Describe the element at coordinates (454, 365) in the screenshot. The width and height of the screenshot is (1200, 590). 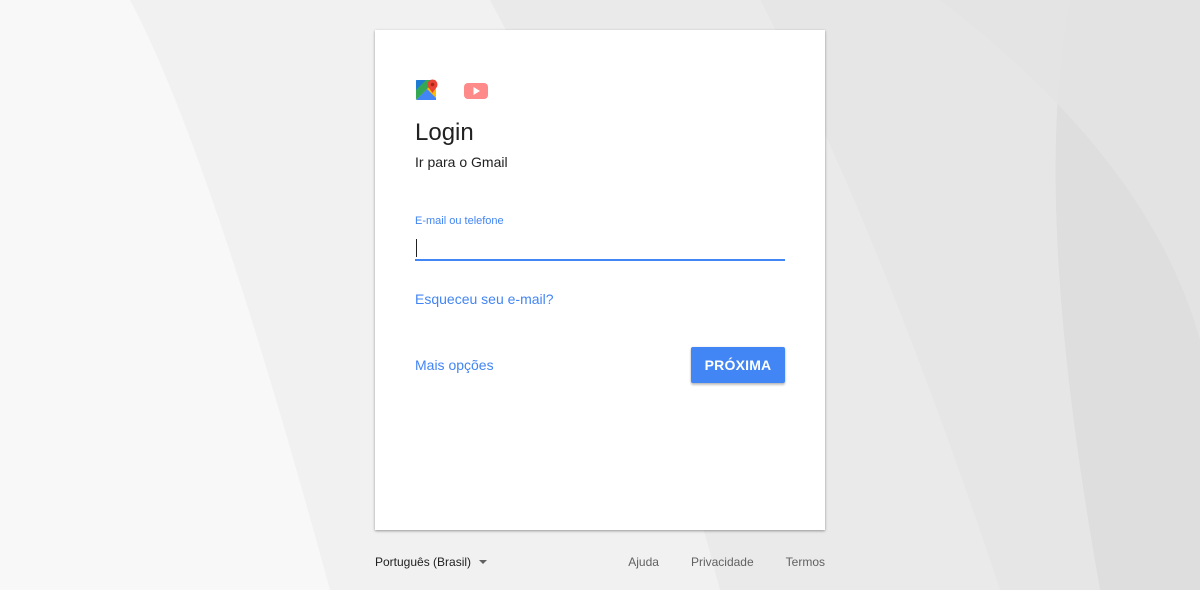
I see `more-options-link: Mais opções` at that location.